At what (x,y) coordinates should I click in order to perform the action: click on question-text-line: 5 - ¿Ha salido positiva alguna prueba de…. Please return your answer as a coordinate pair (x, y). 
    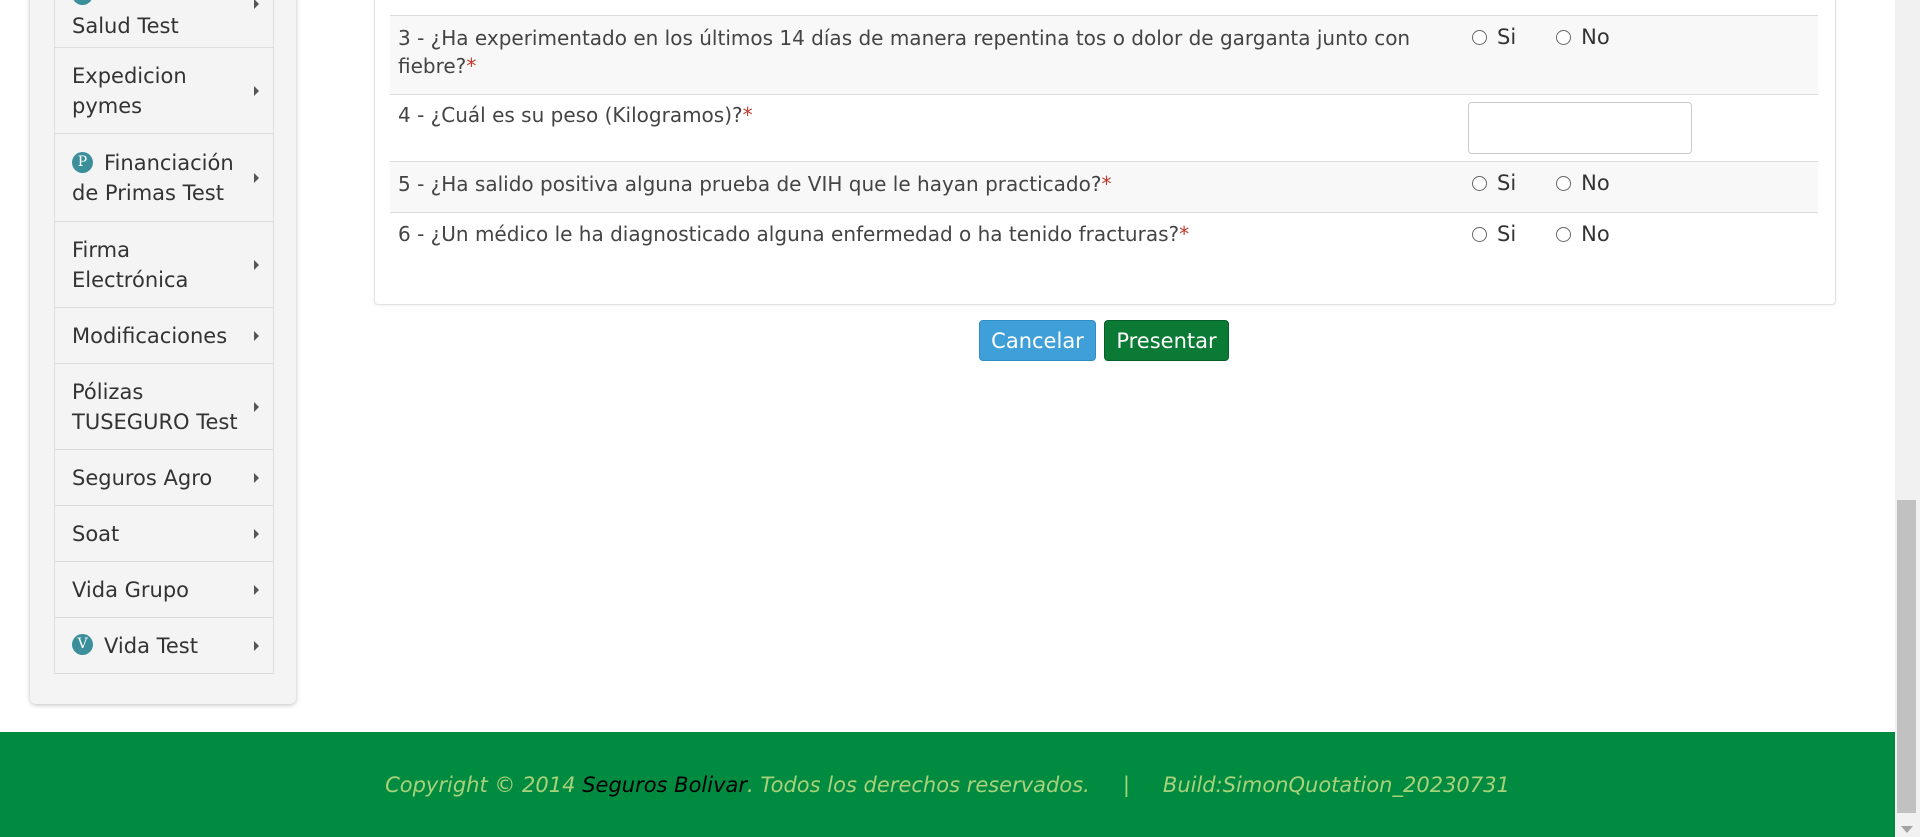
    Looking at the image, I should click on (750, 184).